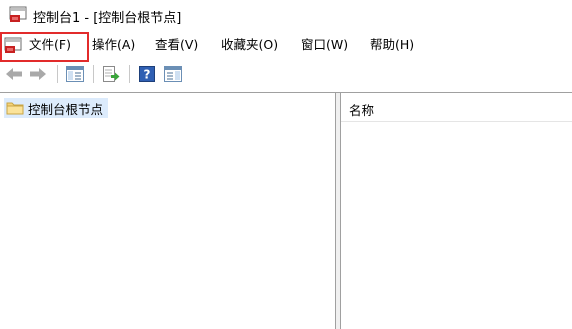 This screenshot has height=329, width=572. What do you see at coordinates (15, 108) in the screenshot?
I see `folder-icon` at bounding box center [15, 108].